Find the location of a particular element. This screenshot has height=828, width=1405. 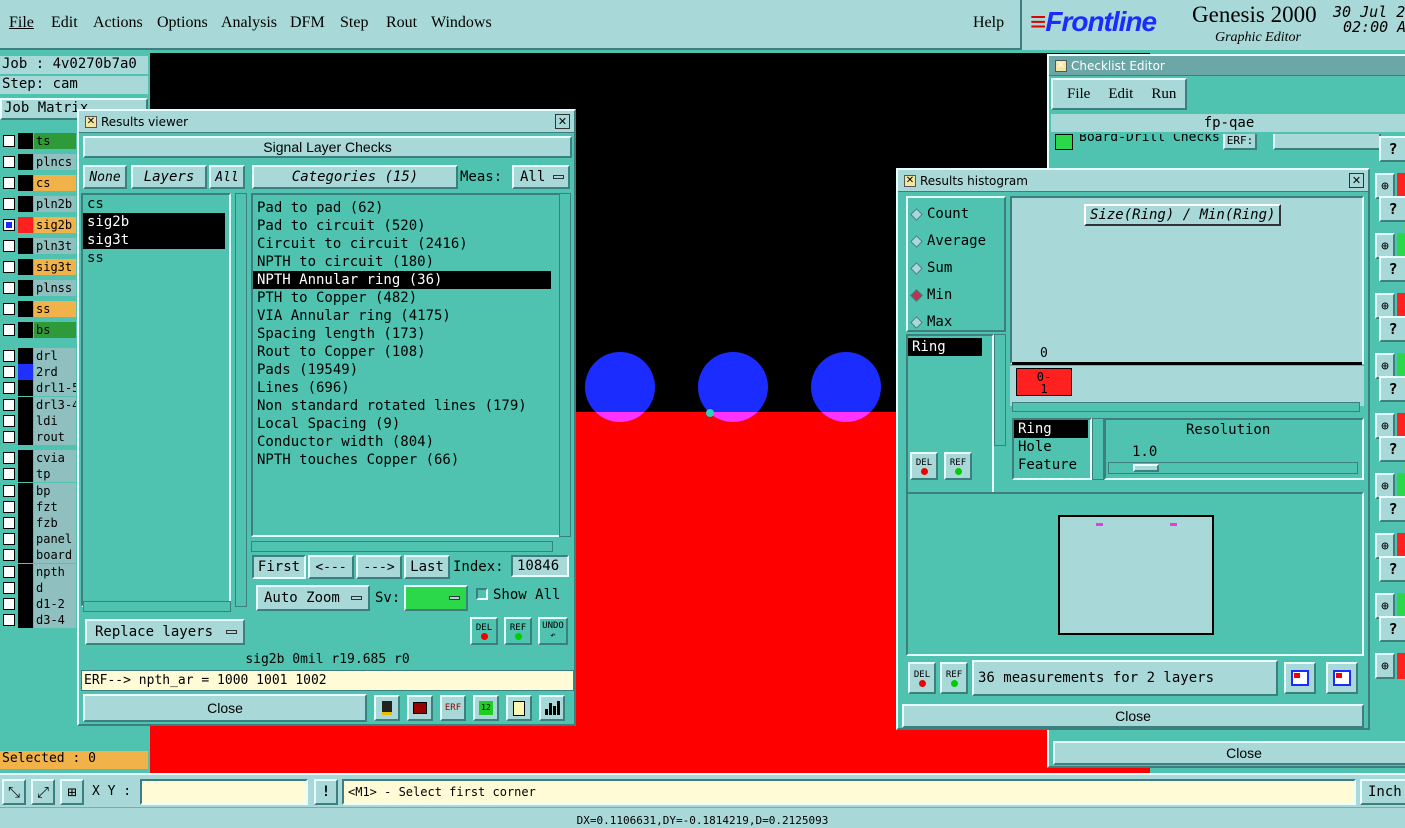

zoom-icon: ⊕ is located at coordinates (1385, 666).